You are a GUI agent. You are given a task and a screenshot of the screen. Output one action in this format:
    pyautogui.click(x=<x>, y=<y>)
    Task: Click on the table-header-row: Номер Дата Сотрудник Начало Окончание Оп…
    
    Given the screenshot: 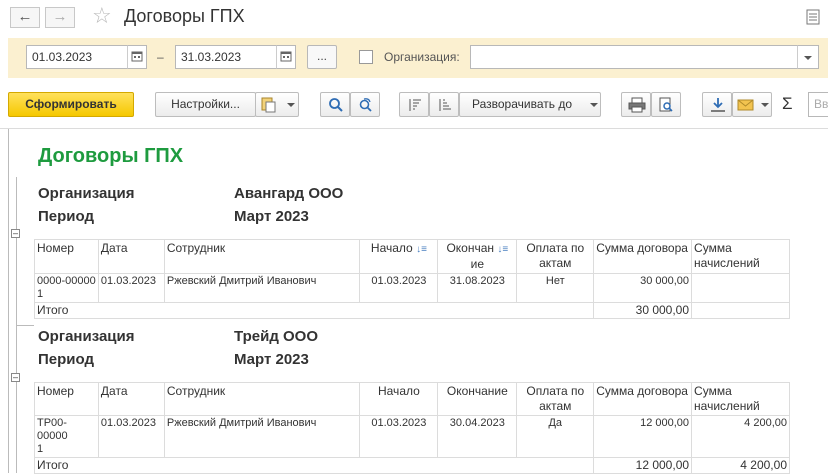 What is the action you would take?
    pyautogui.click(x=412, y=399)
    